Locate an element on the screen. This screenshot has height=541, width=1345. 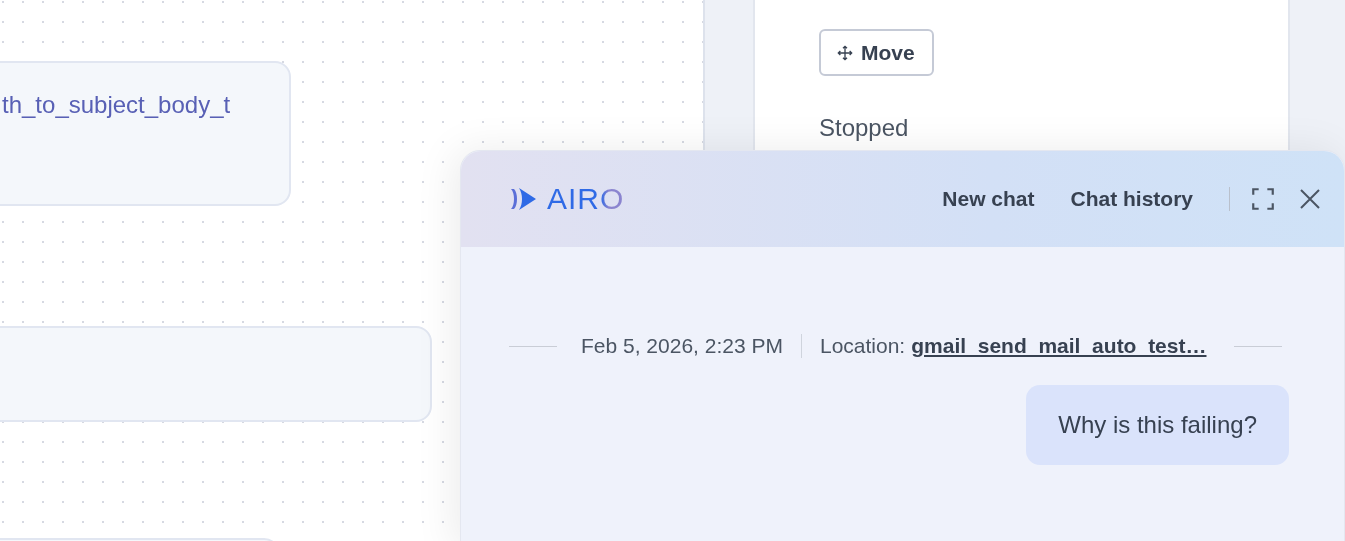
header-link: Chat history is located at coordinates (1131, 199).